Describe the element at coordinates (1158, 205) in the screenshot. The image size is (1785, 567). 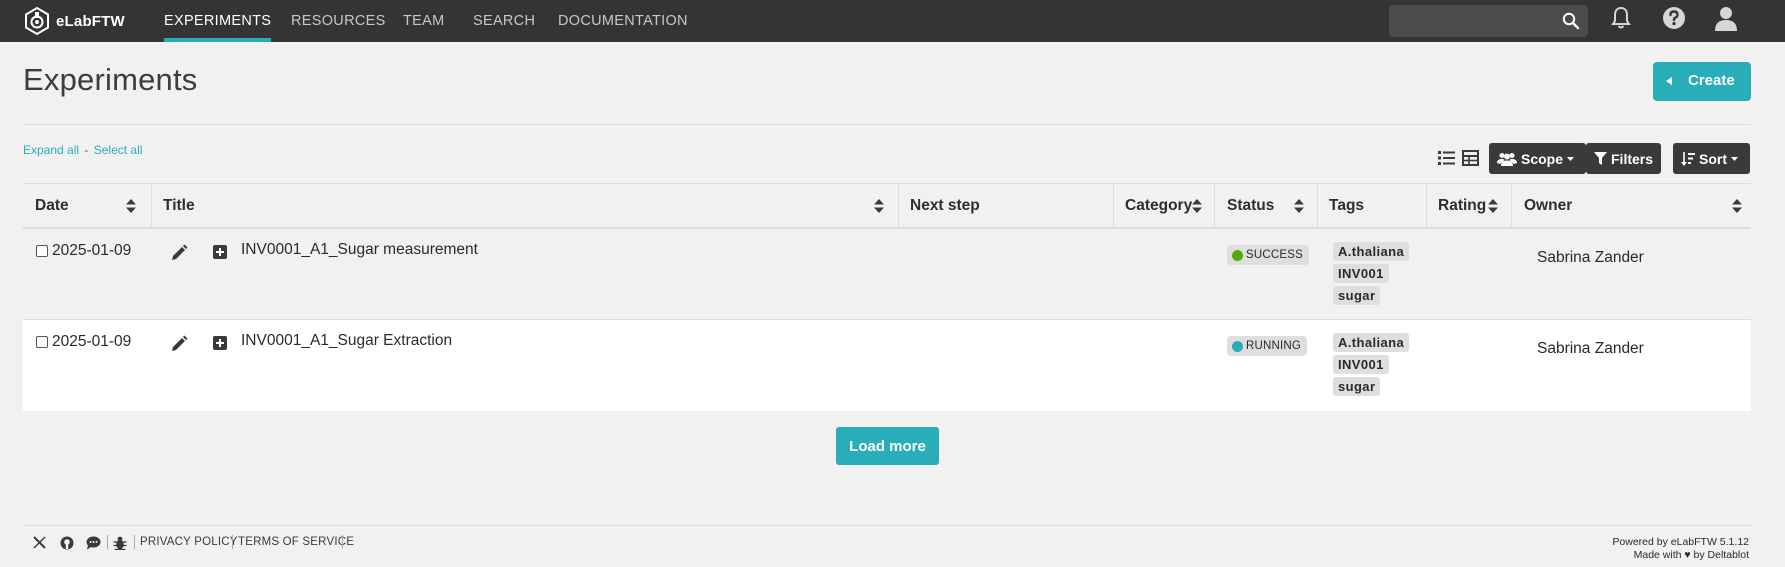
I see `col-category: Category` at that location.